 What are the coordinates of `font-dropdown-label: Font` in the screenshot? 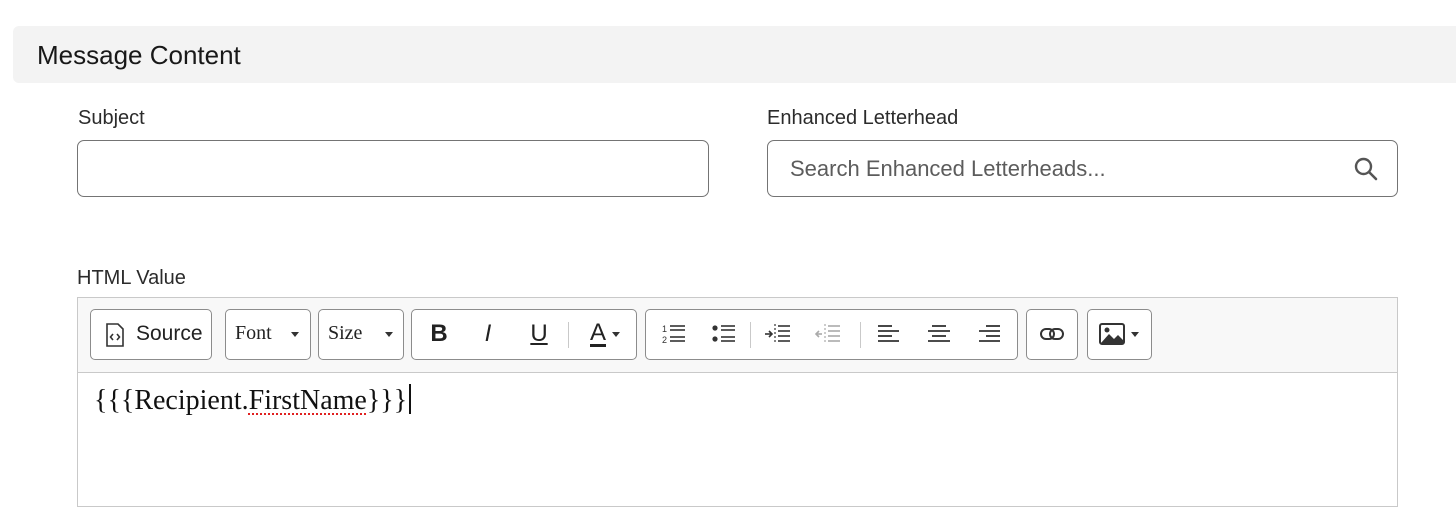 It's located at (253, 333).